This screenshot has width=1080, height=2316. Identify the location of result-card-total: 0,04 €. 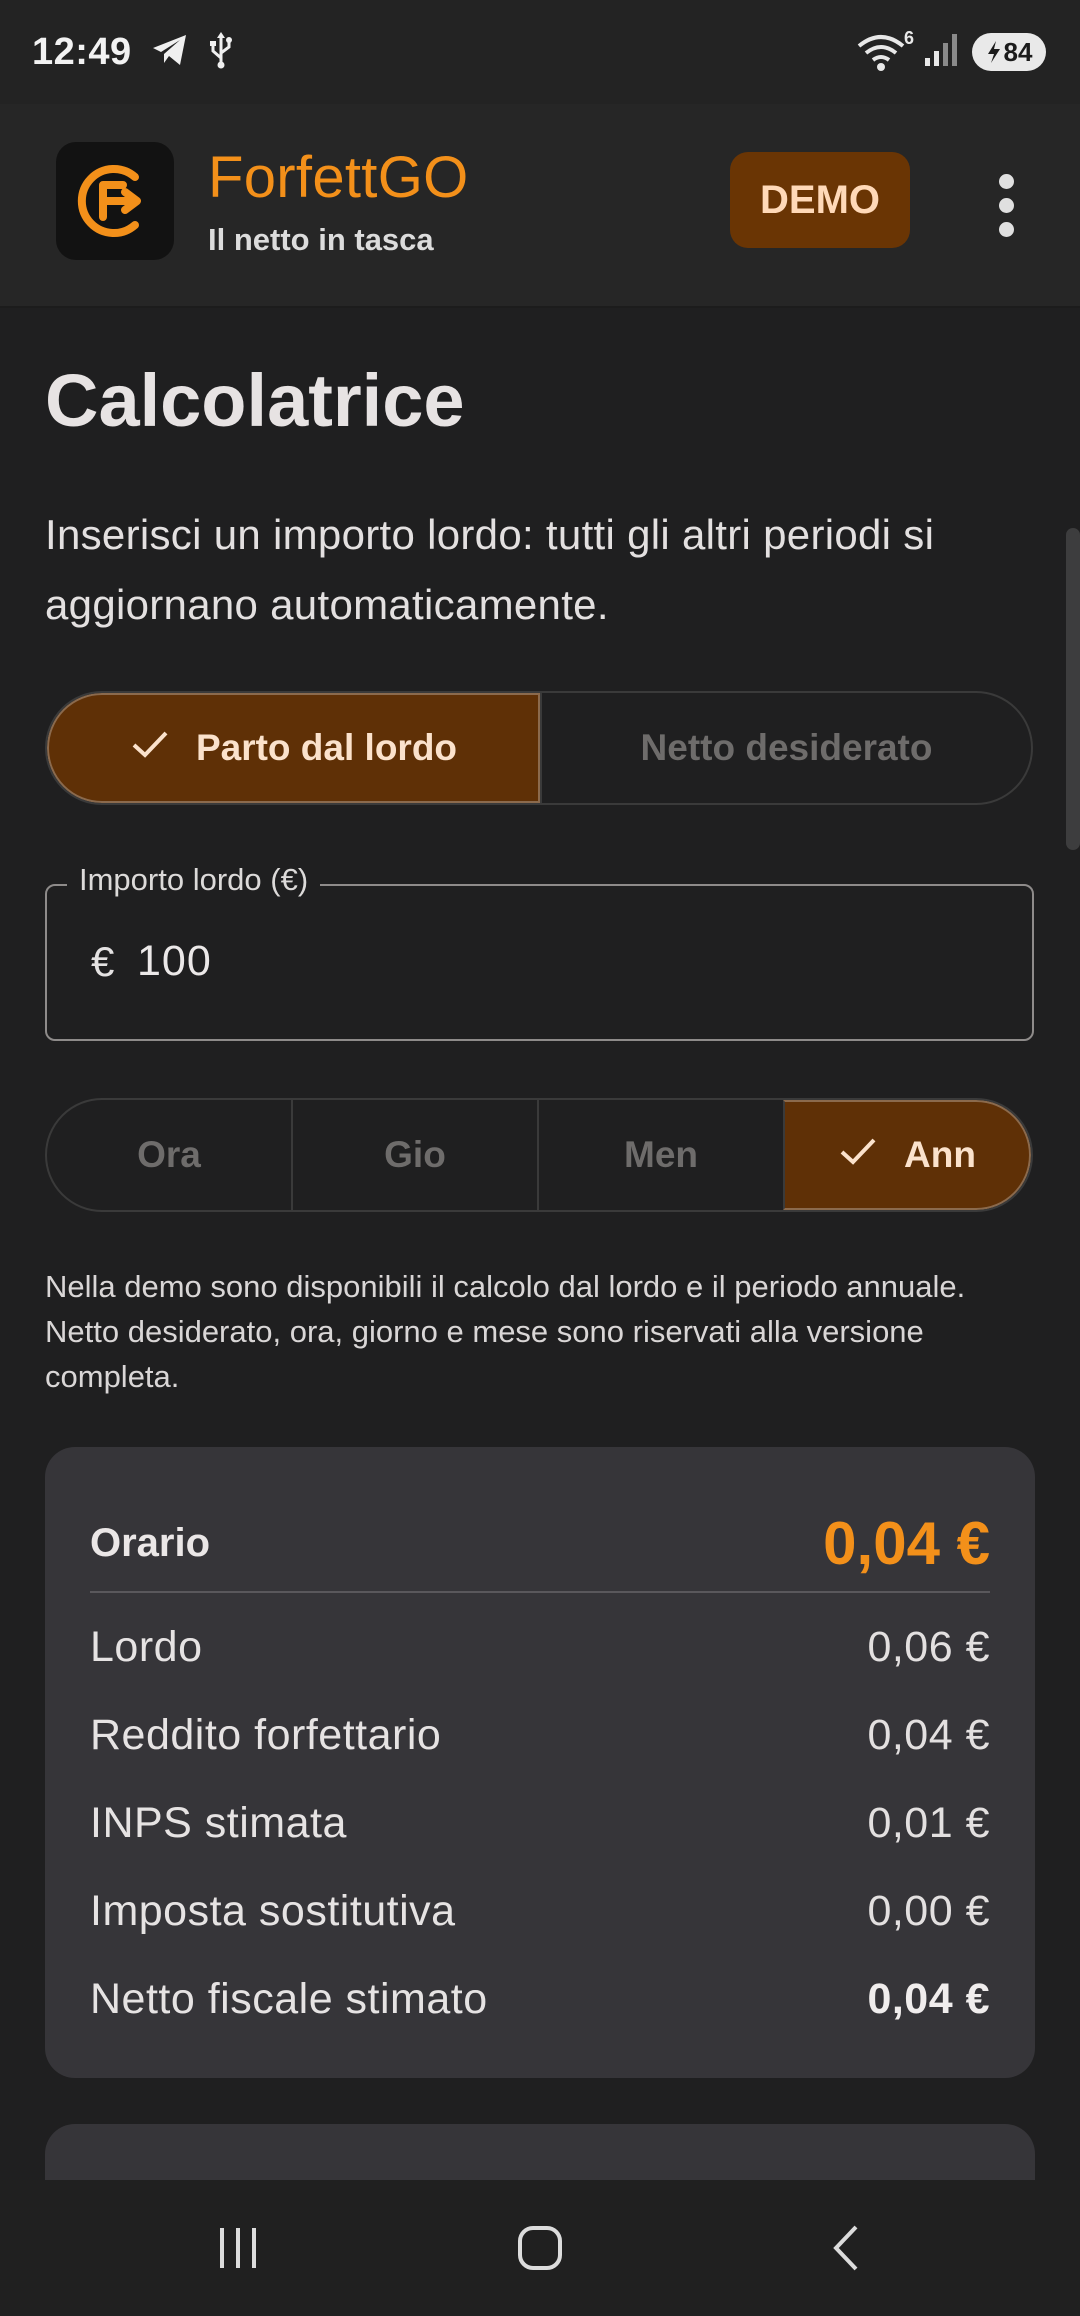
(906, 1543).